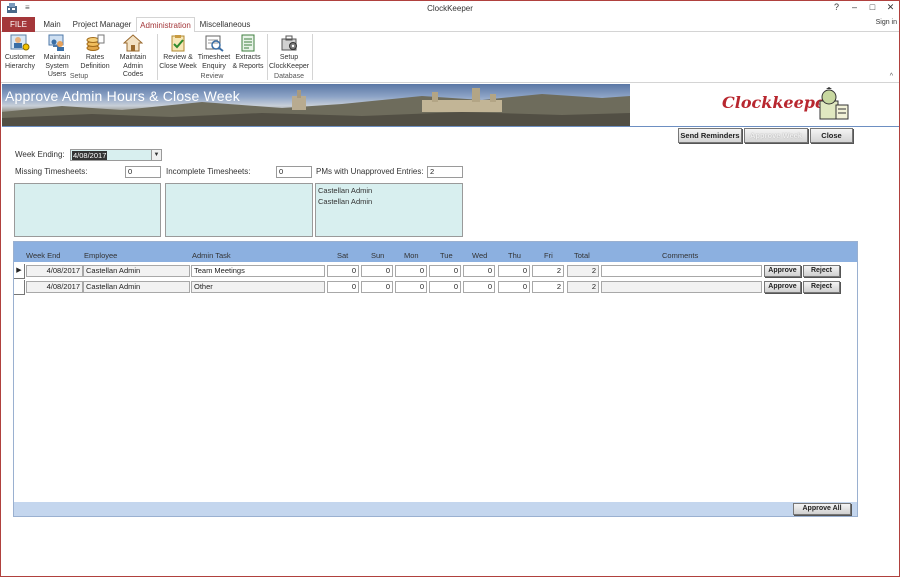  What do you see at coordinates (446, 255) in the screenshot?
I see `column-header-tue: Tue` at bounding box center [446, 255].